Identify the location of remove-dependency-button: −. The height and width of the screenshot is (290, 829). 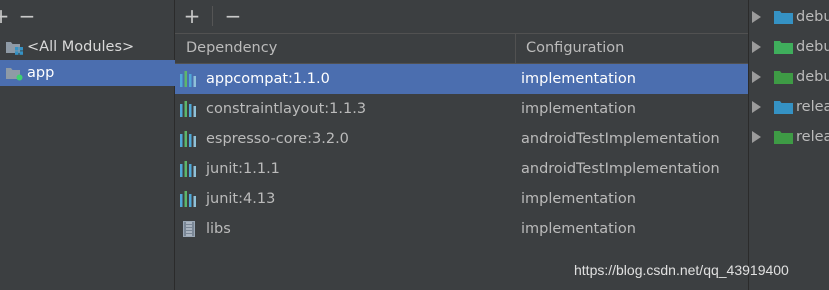
(233, 16).